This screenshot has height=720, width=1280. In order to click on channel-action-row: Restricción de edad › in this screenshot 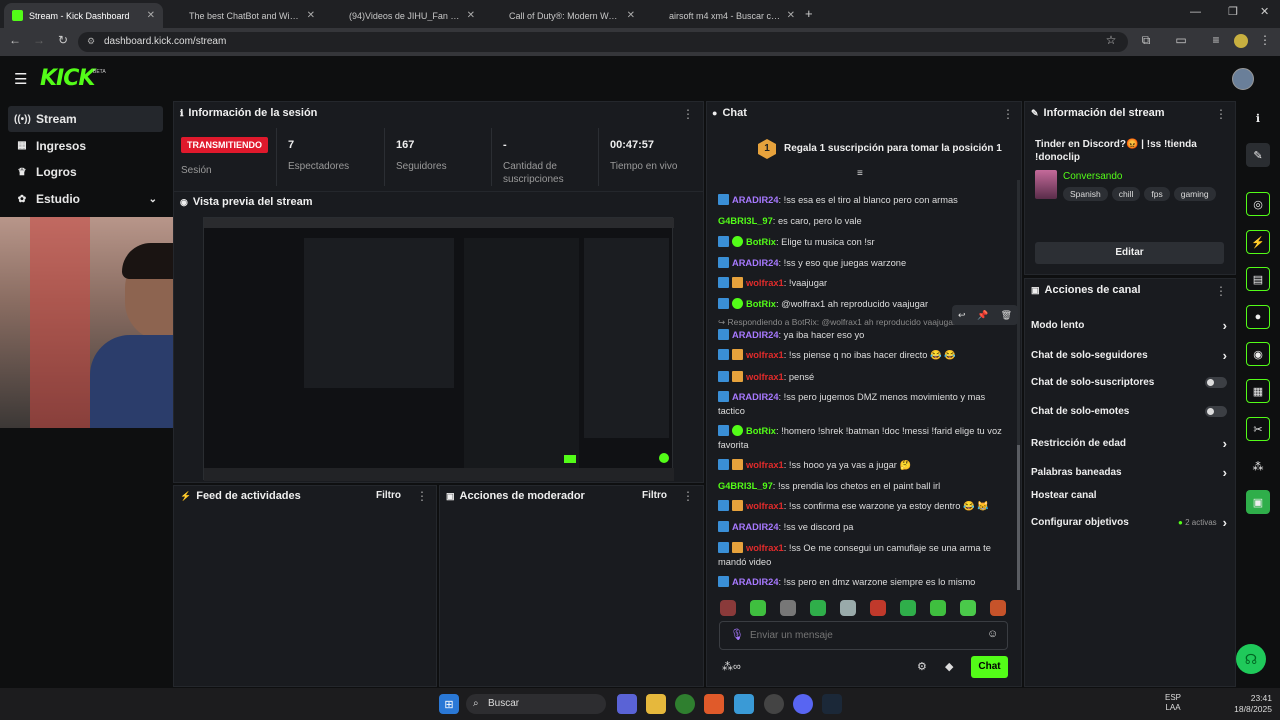, I will do `click(1129, 443)`.